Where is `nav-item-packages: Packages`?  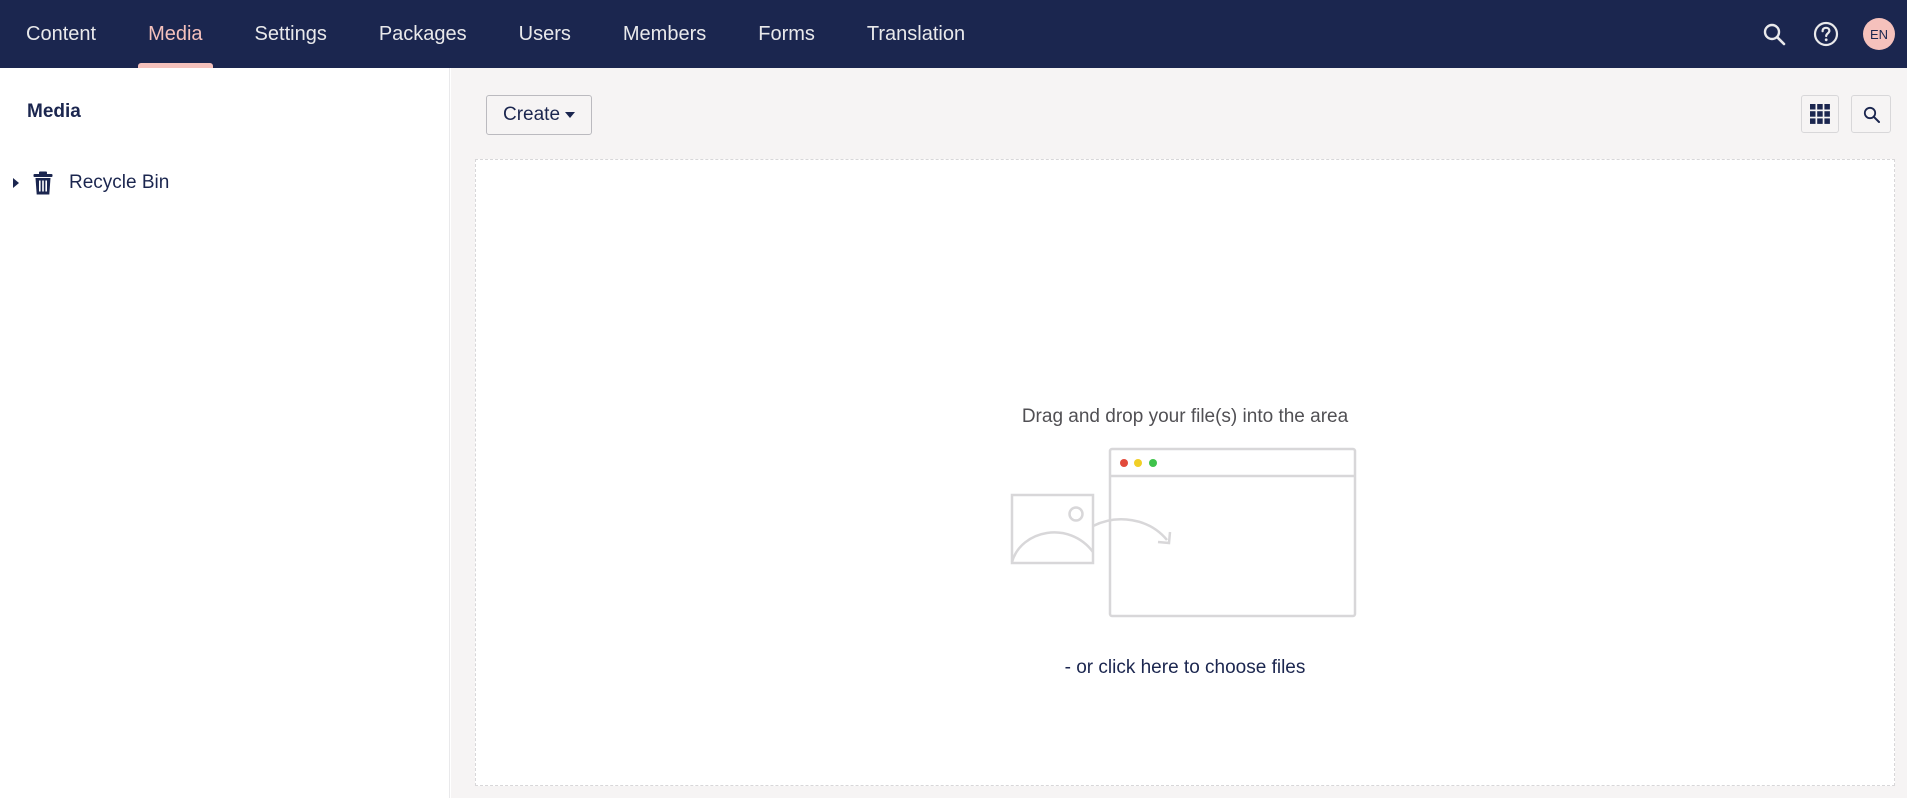
nav-item-packages: Packages is located at coordinates (423, 34).